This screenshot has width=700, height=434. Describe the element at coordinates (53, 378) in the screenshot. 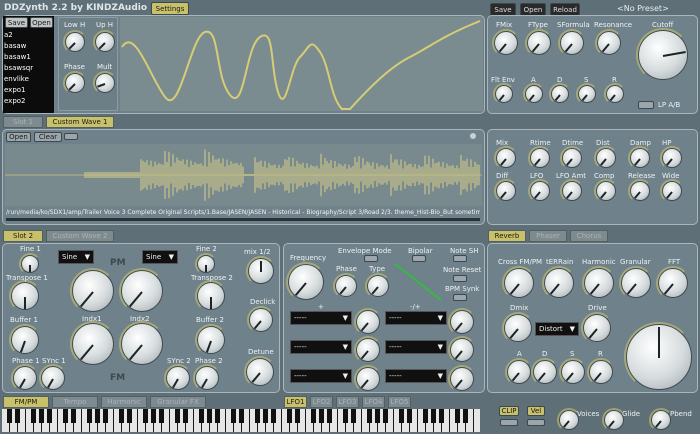

I see `sync1-knob` at that location.